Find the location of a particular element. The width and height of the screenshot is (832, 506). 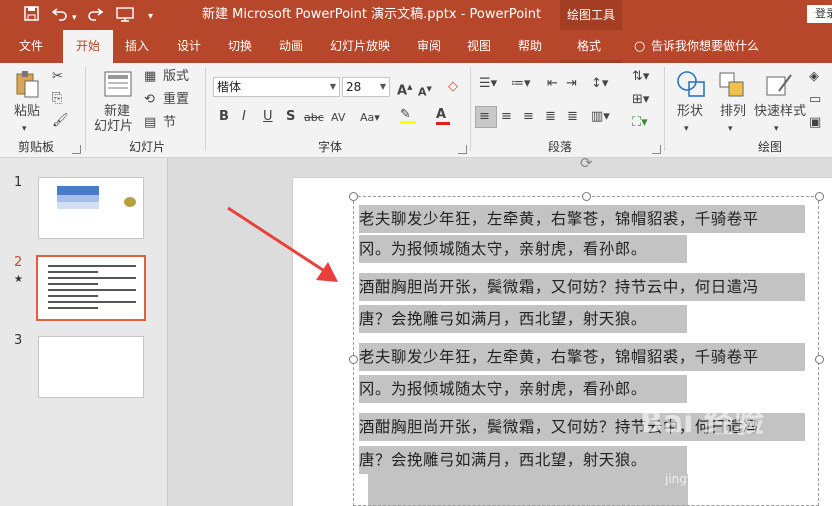

increase-indent-icon: ⇥ is located at coordinates (571, 84).